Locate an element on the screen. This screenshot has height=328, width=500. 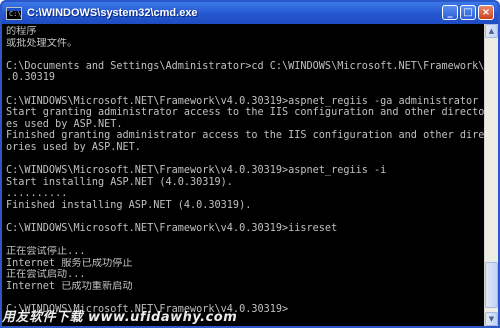
console-line: Internet 已成功重新启动 is located at coordinates (69, 287).